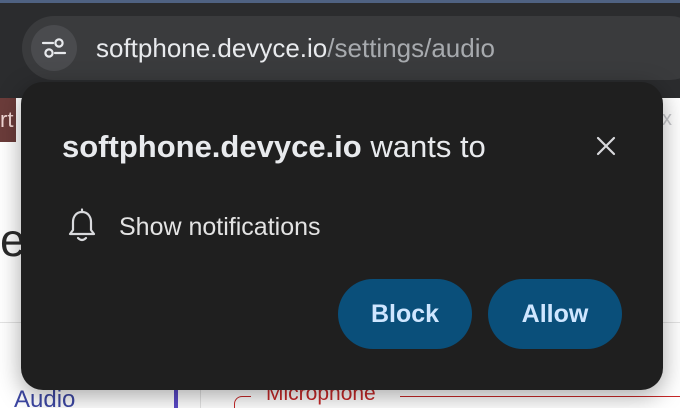 The height and width of the screenshot is (408, 680). What do you see at coordinates (405, 314) in the screenshot?
I see `block-button: Block` at bounding box center [405, 314].